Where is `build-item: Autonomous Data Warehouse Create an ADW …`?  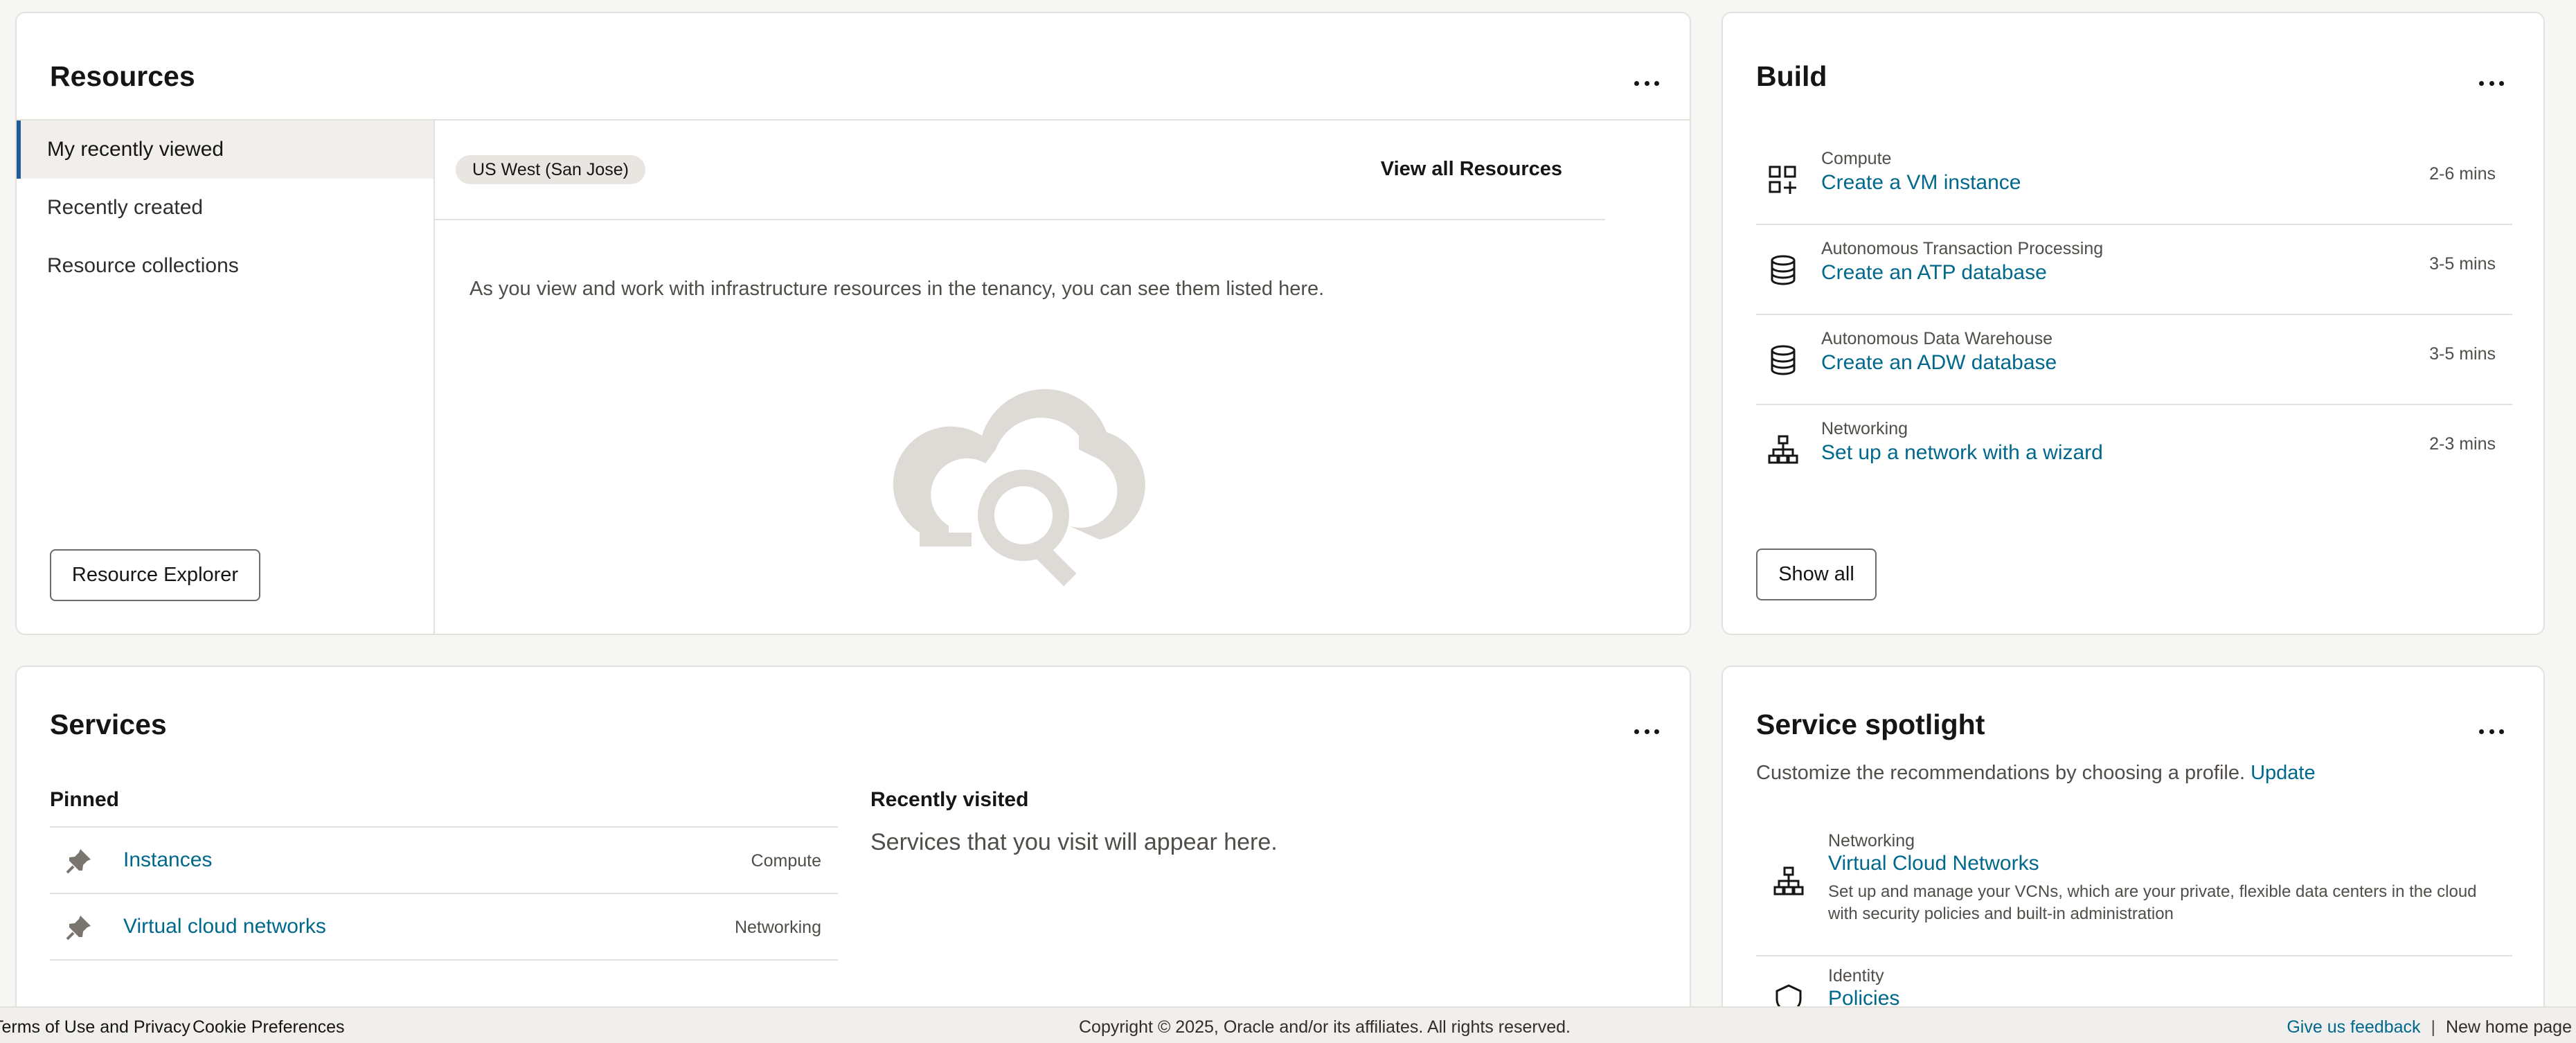
build-item: Autonomous Data Warehouse Create an ADW … is located at coordinates (2134, 360).